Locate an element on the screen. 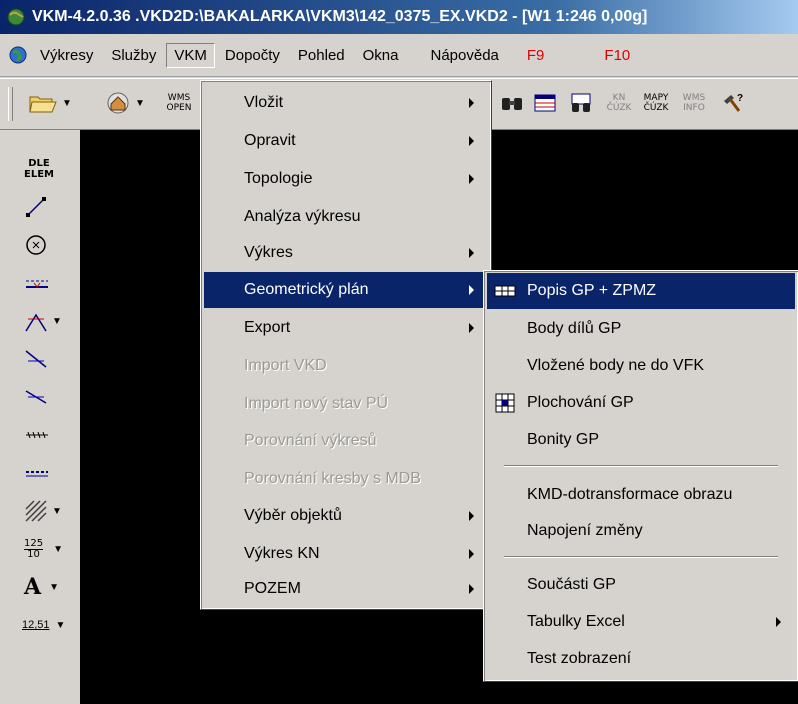 The image size is (798, 704). menu-item-import-novy-stav: Import nový stav PÚ is located at coordinates (316, 403).